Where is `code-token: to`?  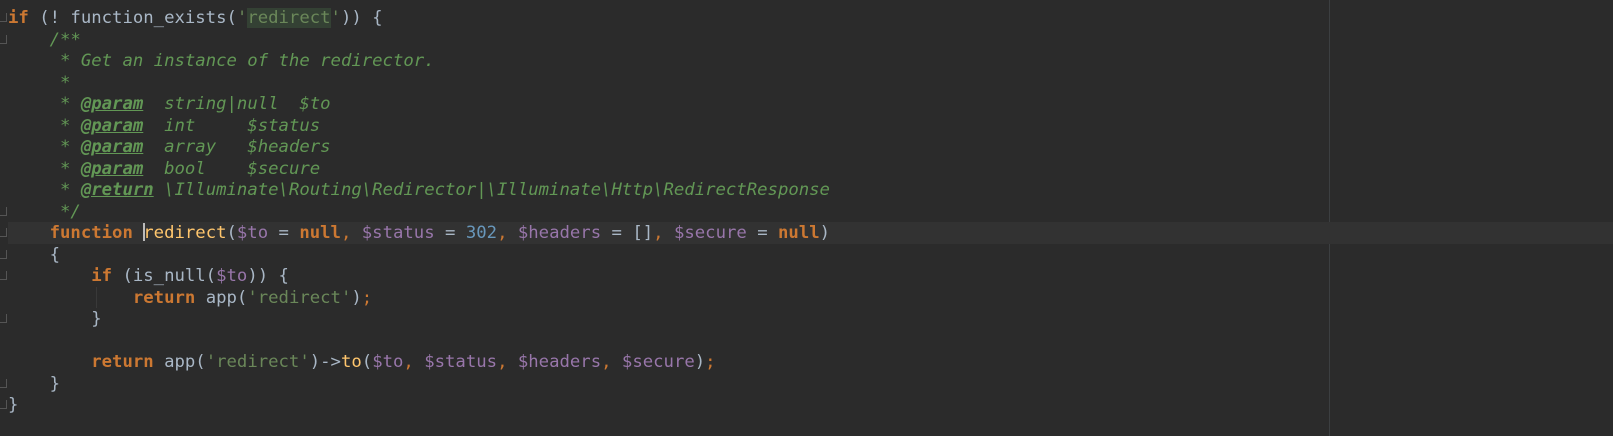 code-token: to is located at coordinates (351, 362).